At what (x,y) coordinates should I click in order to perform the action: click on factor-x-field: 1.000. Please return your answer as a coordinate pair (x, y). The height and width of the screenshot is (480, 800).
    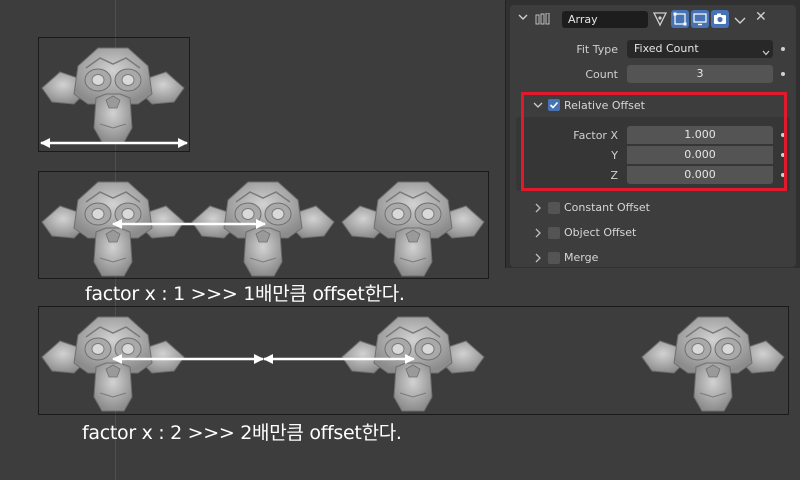
    Looking at the image, I should click on (700, 135).